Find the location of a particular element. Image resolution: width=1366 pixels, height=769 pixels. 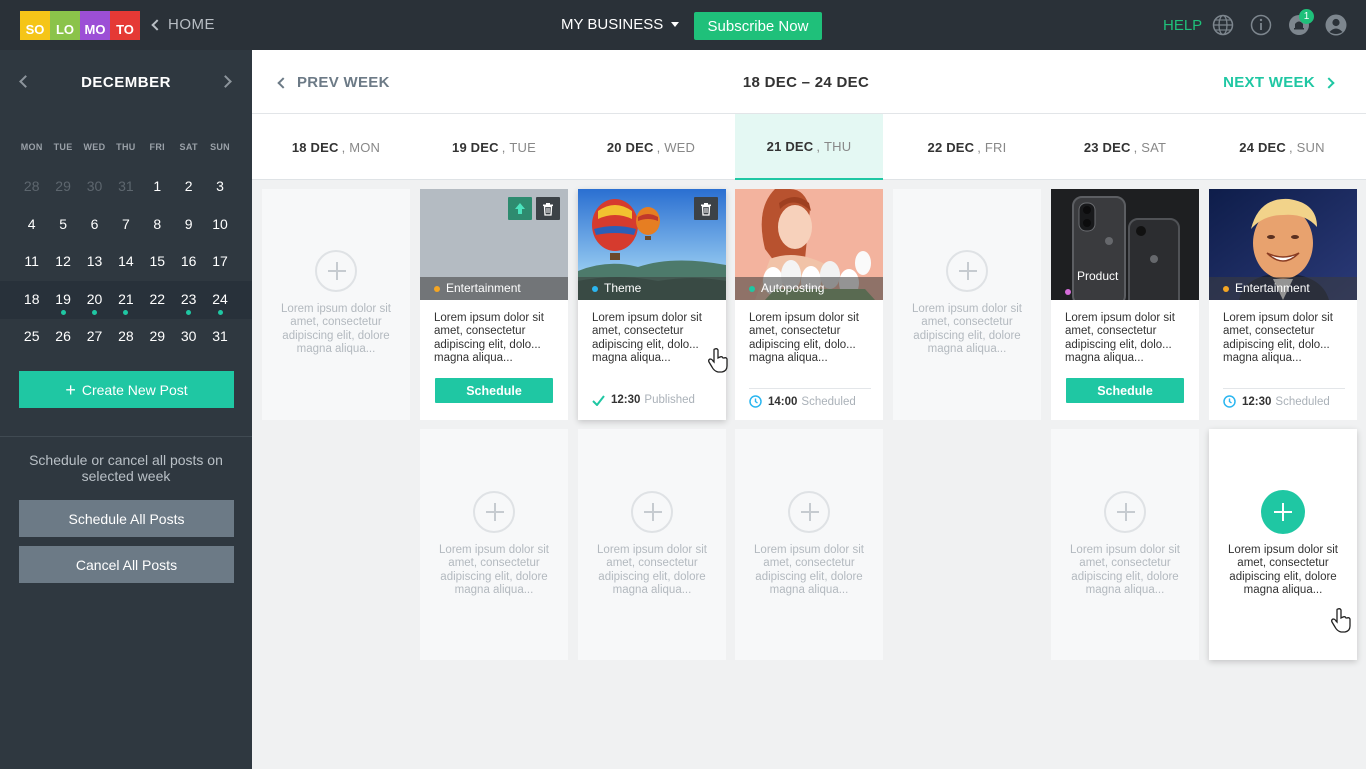

calendar-day: 22 is located at coordinates (157, 300).